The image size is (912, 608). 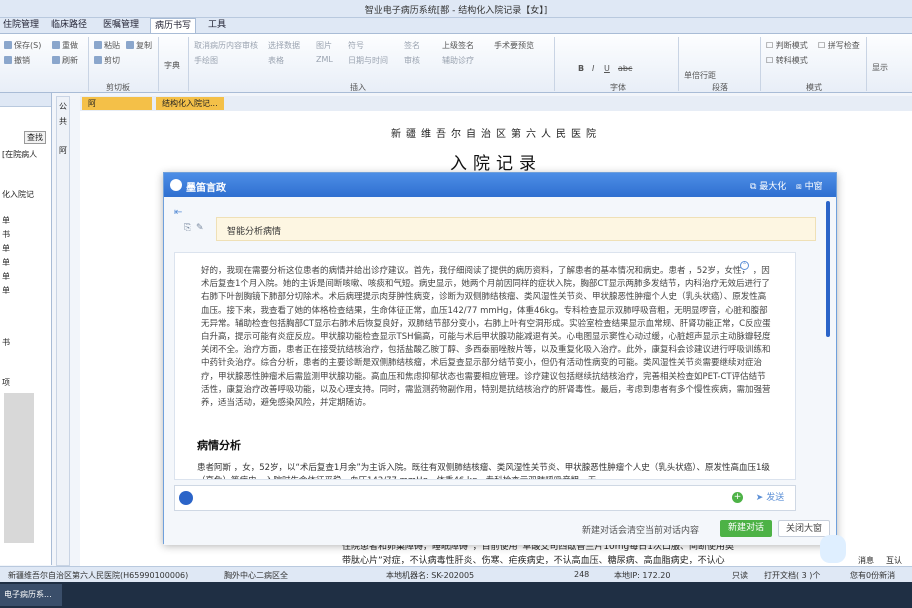 What do you see at coordinates (787, 60) in the screenshot?
I see `convert-mode-checkbox: ☐ 转科模式` at bounding box center [787, 60].